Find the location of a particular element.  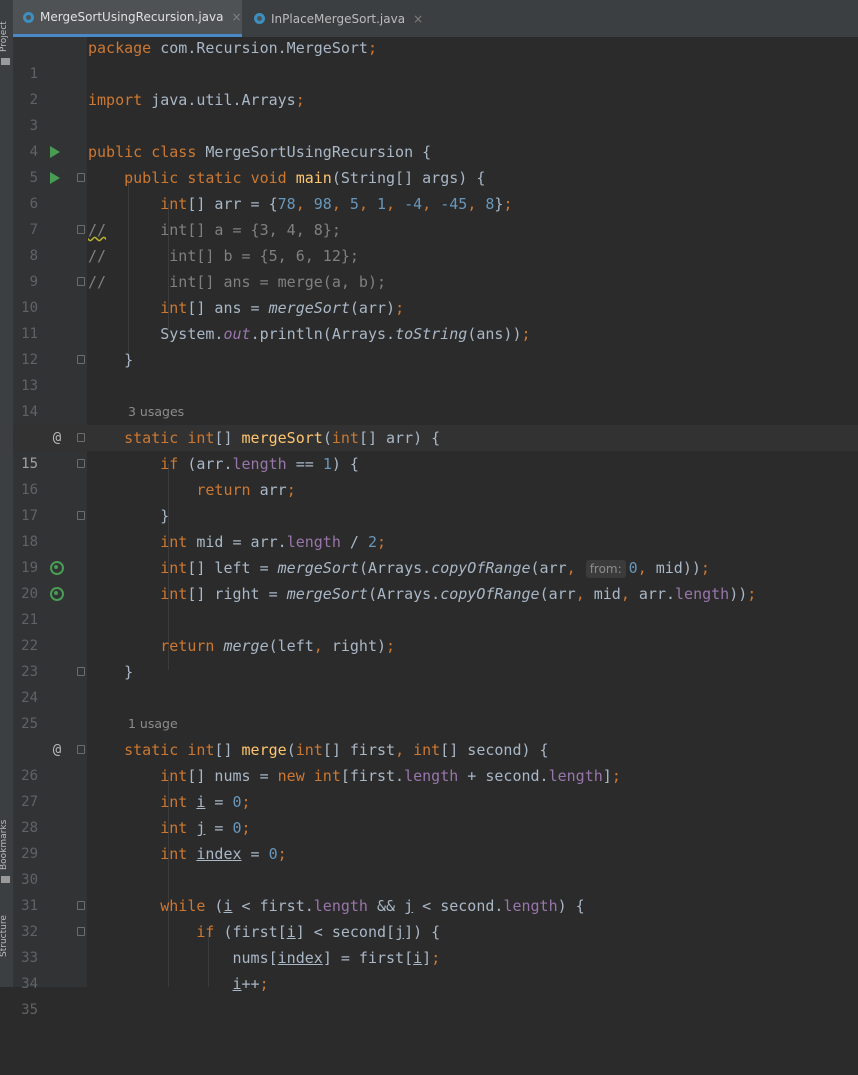

code-line-current: 15 @ static int[] mergeSort(int[] arr) { is located at coordinates (435, 448).